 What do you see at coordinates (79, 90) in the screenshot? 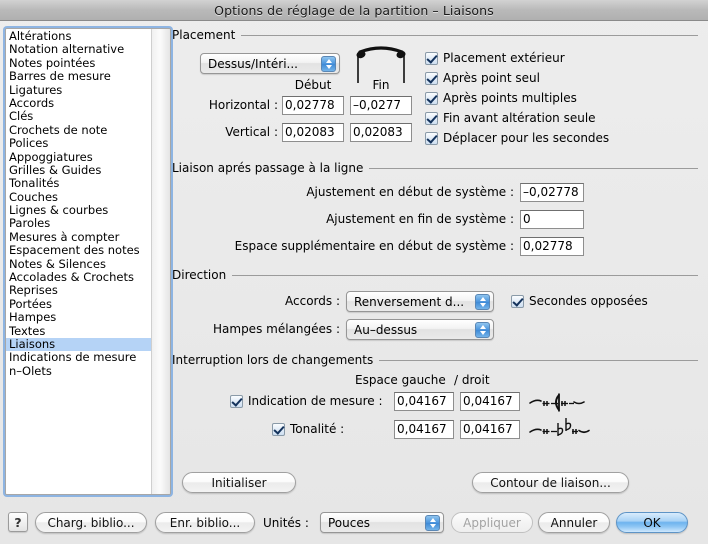
I see `sidebar-item-4: Ligatures` at bounding box center [79, 90].